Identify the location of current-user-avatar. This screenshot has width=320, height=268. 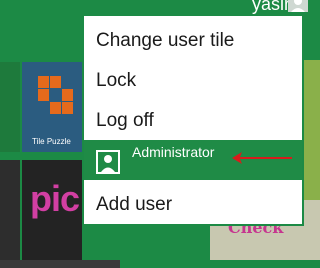
(298, 6).